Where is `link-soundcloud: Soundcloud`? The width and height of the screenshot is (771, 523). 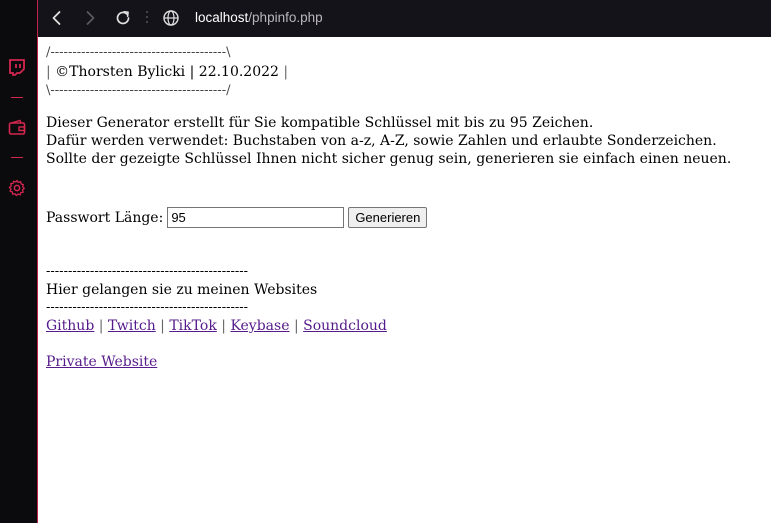
link-soundcloud: Soundcloud is located at coordinates (345, 326).